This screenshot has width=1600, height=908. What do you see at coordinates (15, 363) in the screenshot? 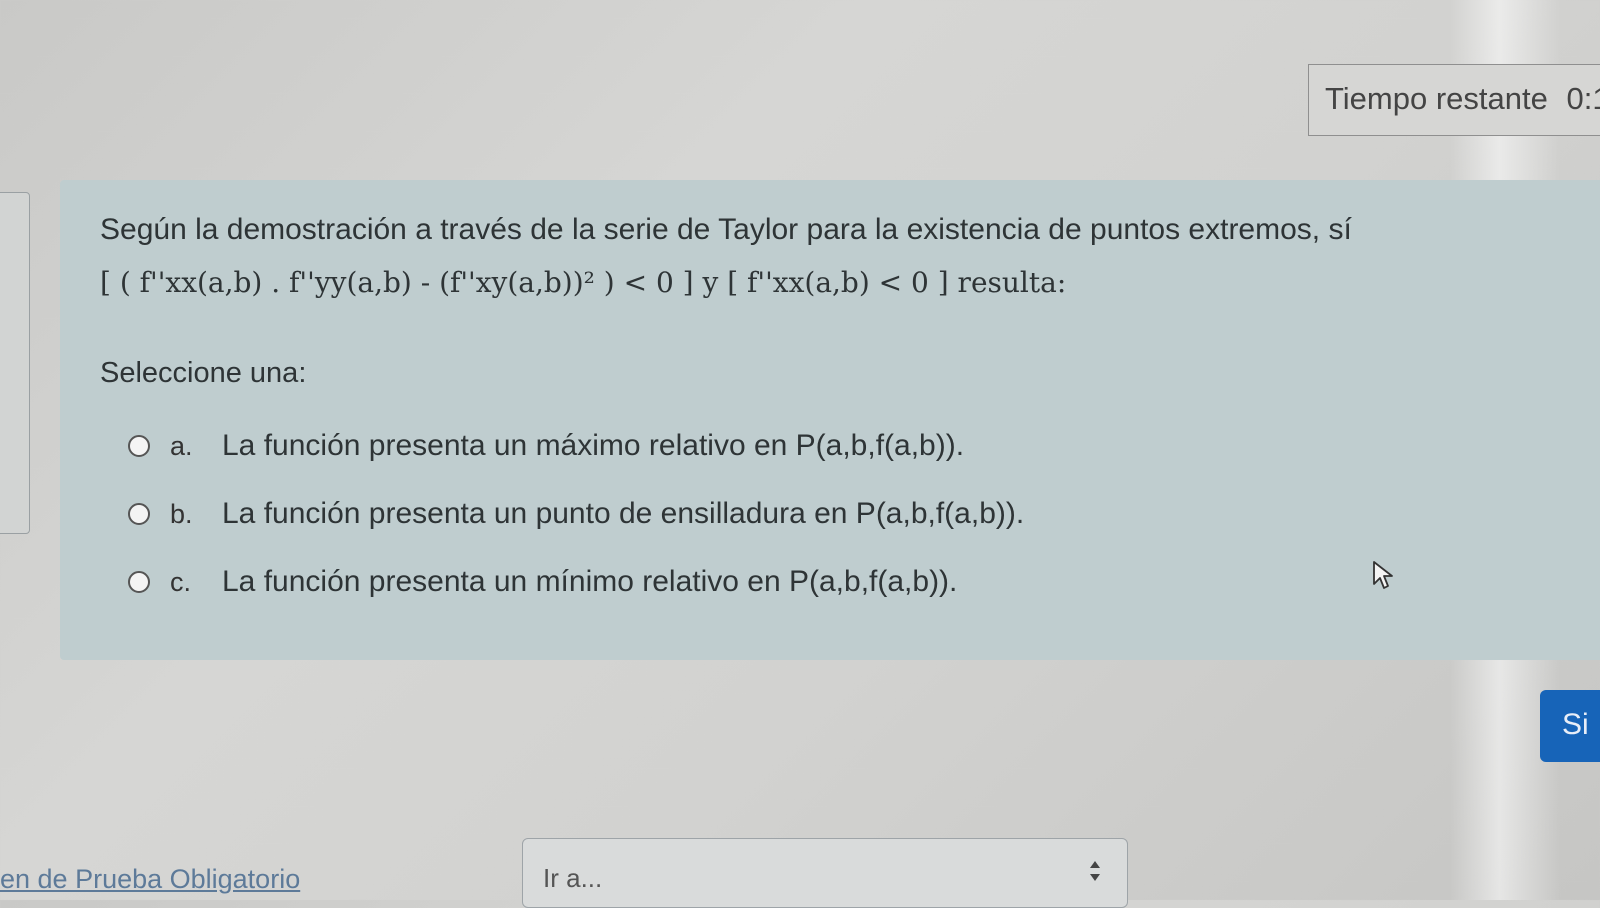
I see `quiz-navigation-panel-edge` at bounding box center [15, 363].